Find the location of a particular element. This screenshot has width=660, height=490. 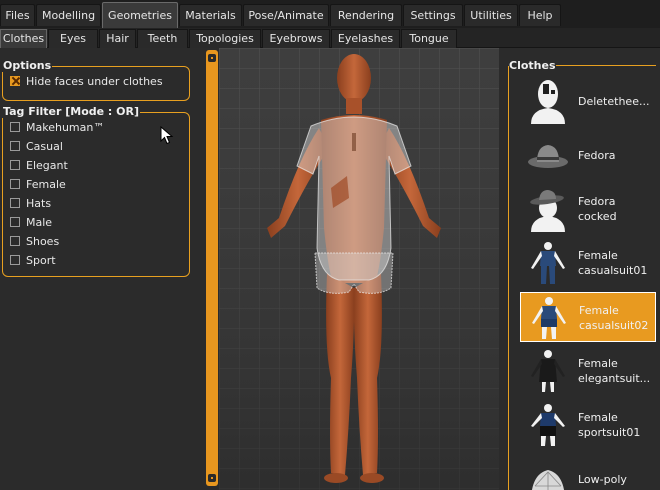

tab-files: Files is located at coordinates (17, 15).